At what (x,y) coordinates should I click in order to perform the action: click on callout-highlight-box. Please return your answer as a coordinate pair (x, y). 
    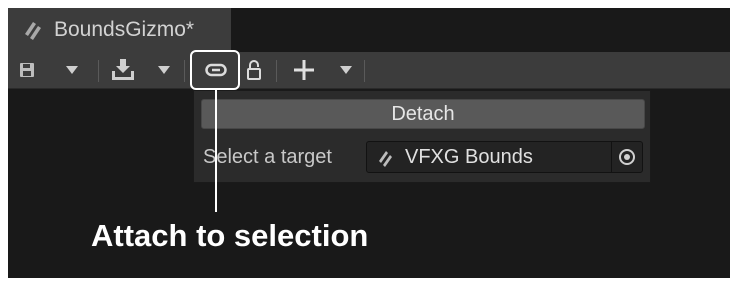
    Looking at the image, I should click on (215, 70).